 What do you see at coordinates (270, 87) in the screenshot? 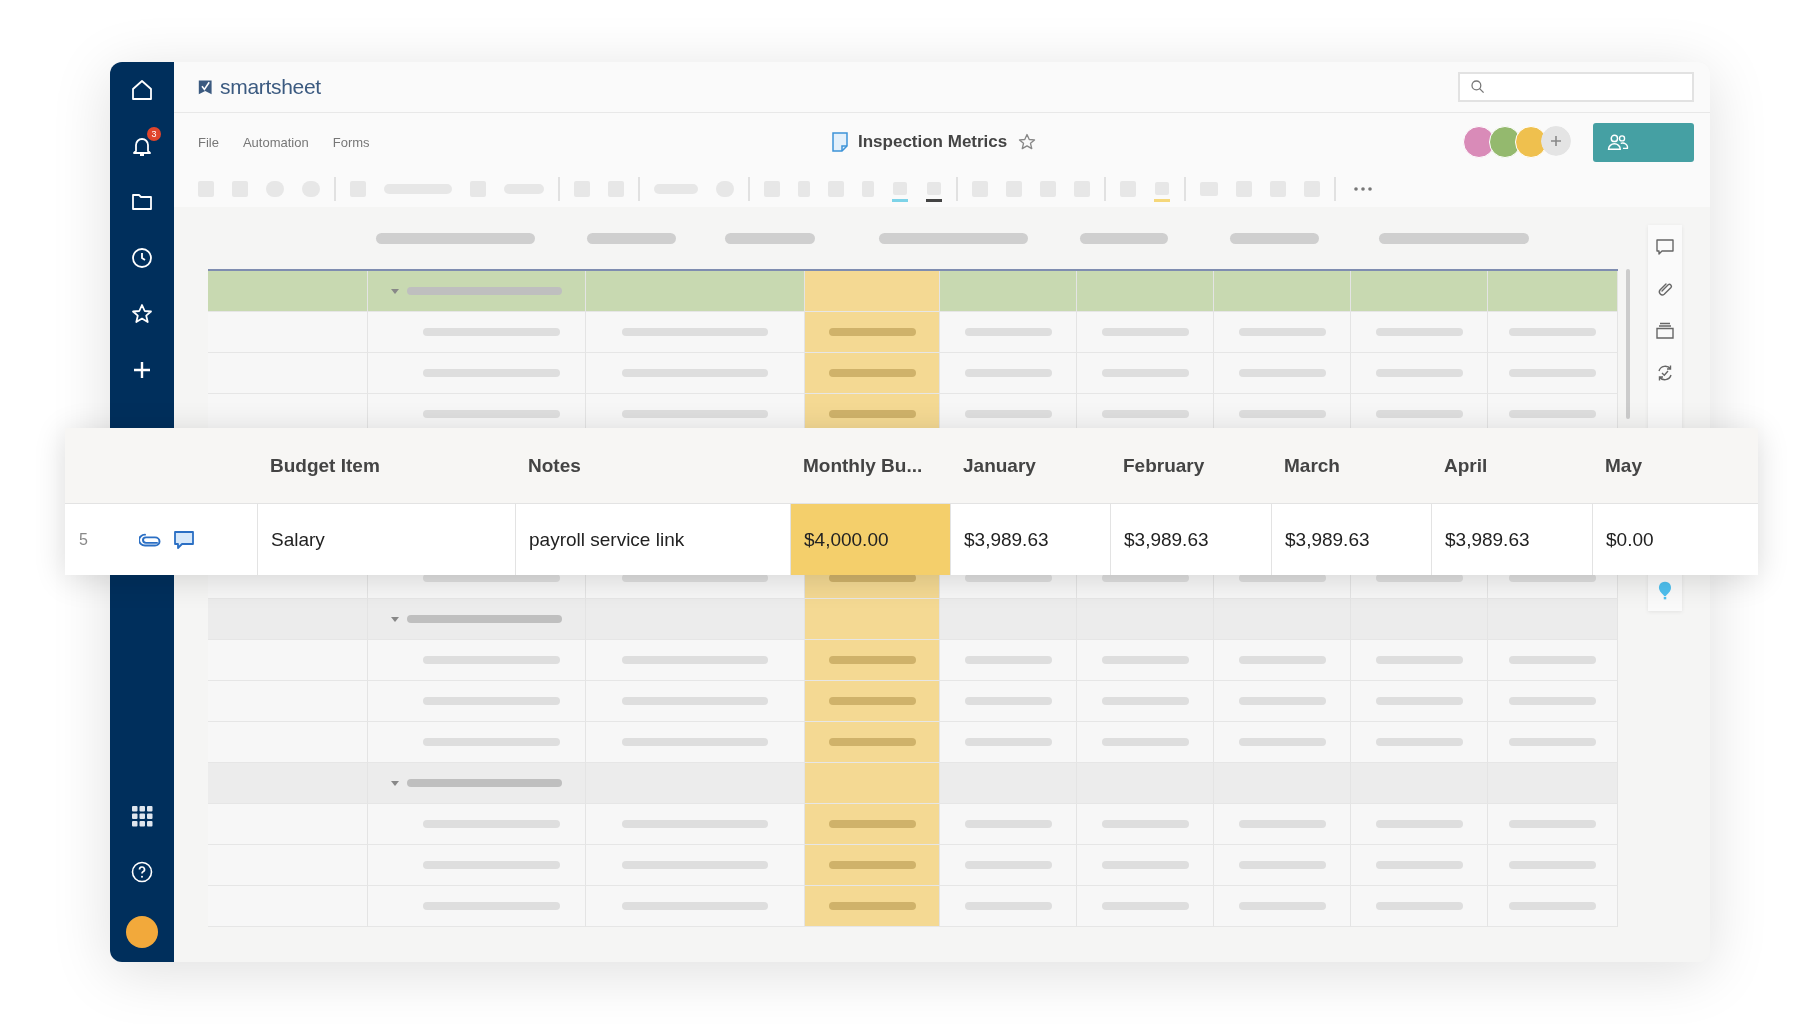
I see `logo-wordmark: smartsheet` at bounding box center [270, 87].